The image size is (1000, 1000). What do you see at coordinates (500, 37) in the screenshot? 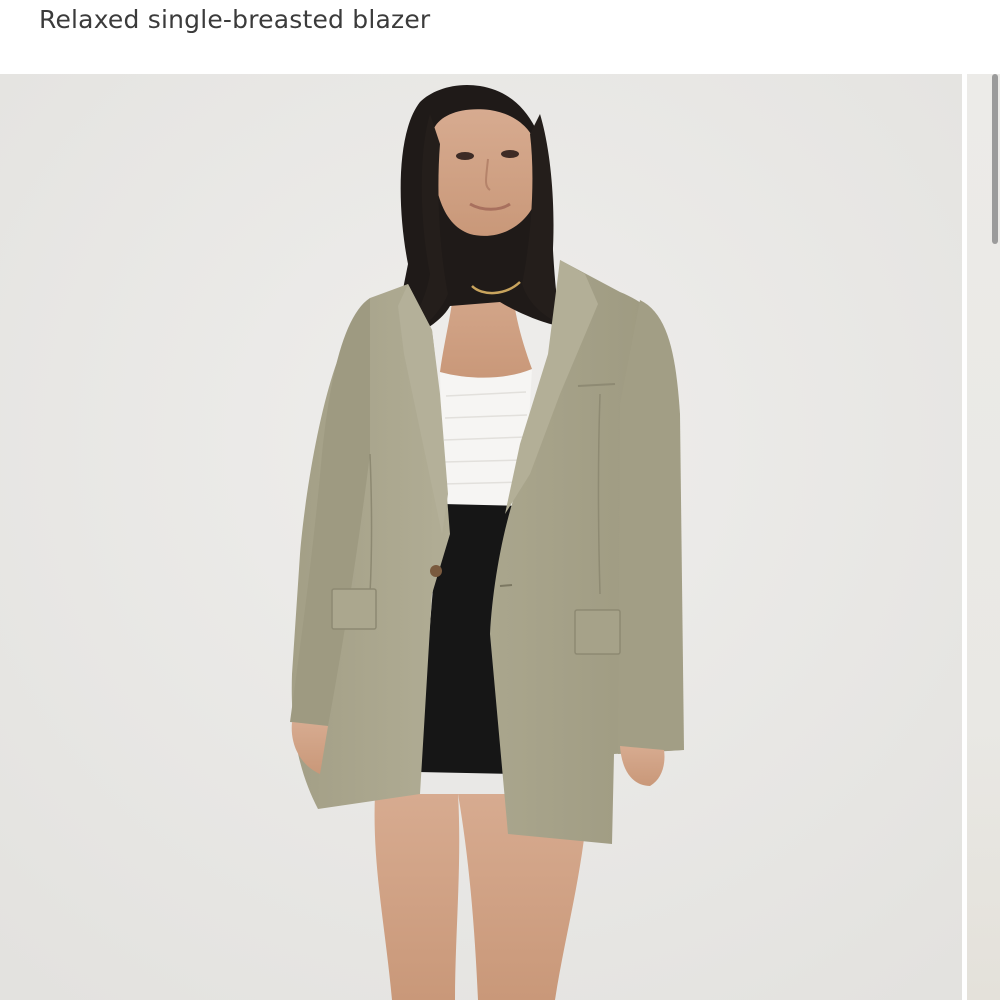
I see `product-header: Relaxed single-breasted blazer` at bounding box center [500, 37].